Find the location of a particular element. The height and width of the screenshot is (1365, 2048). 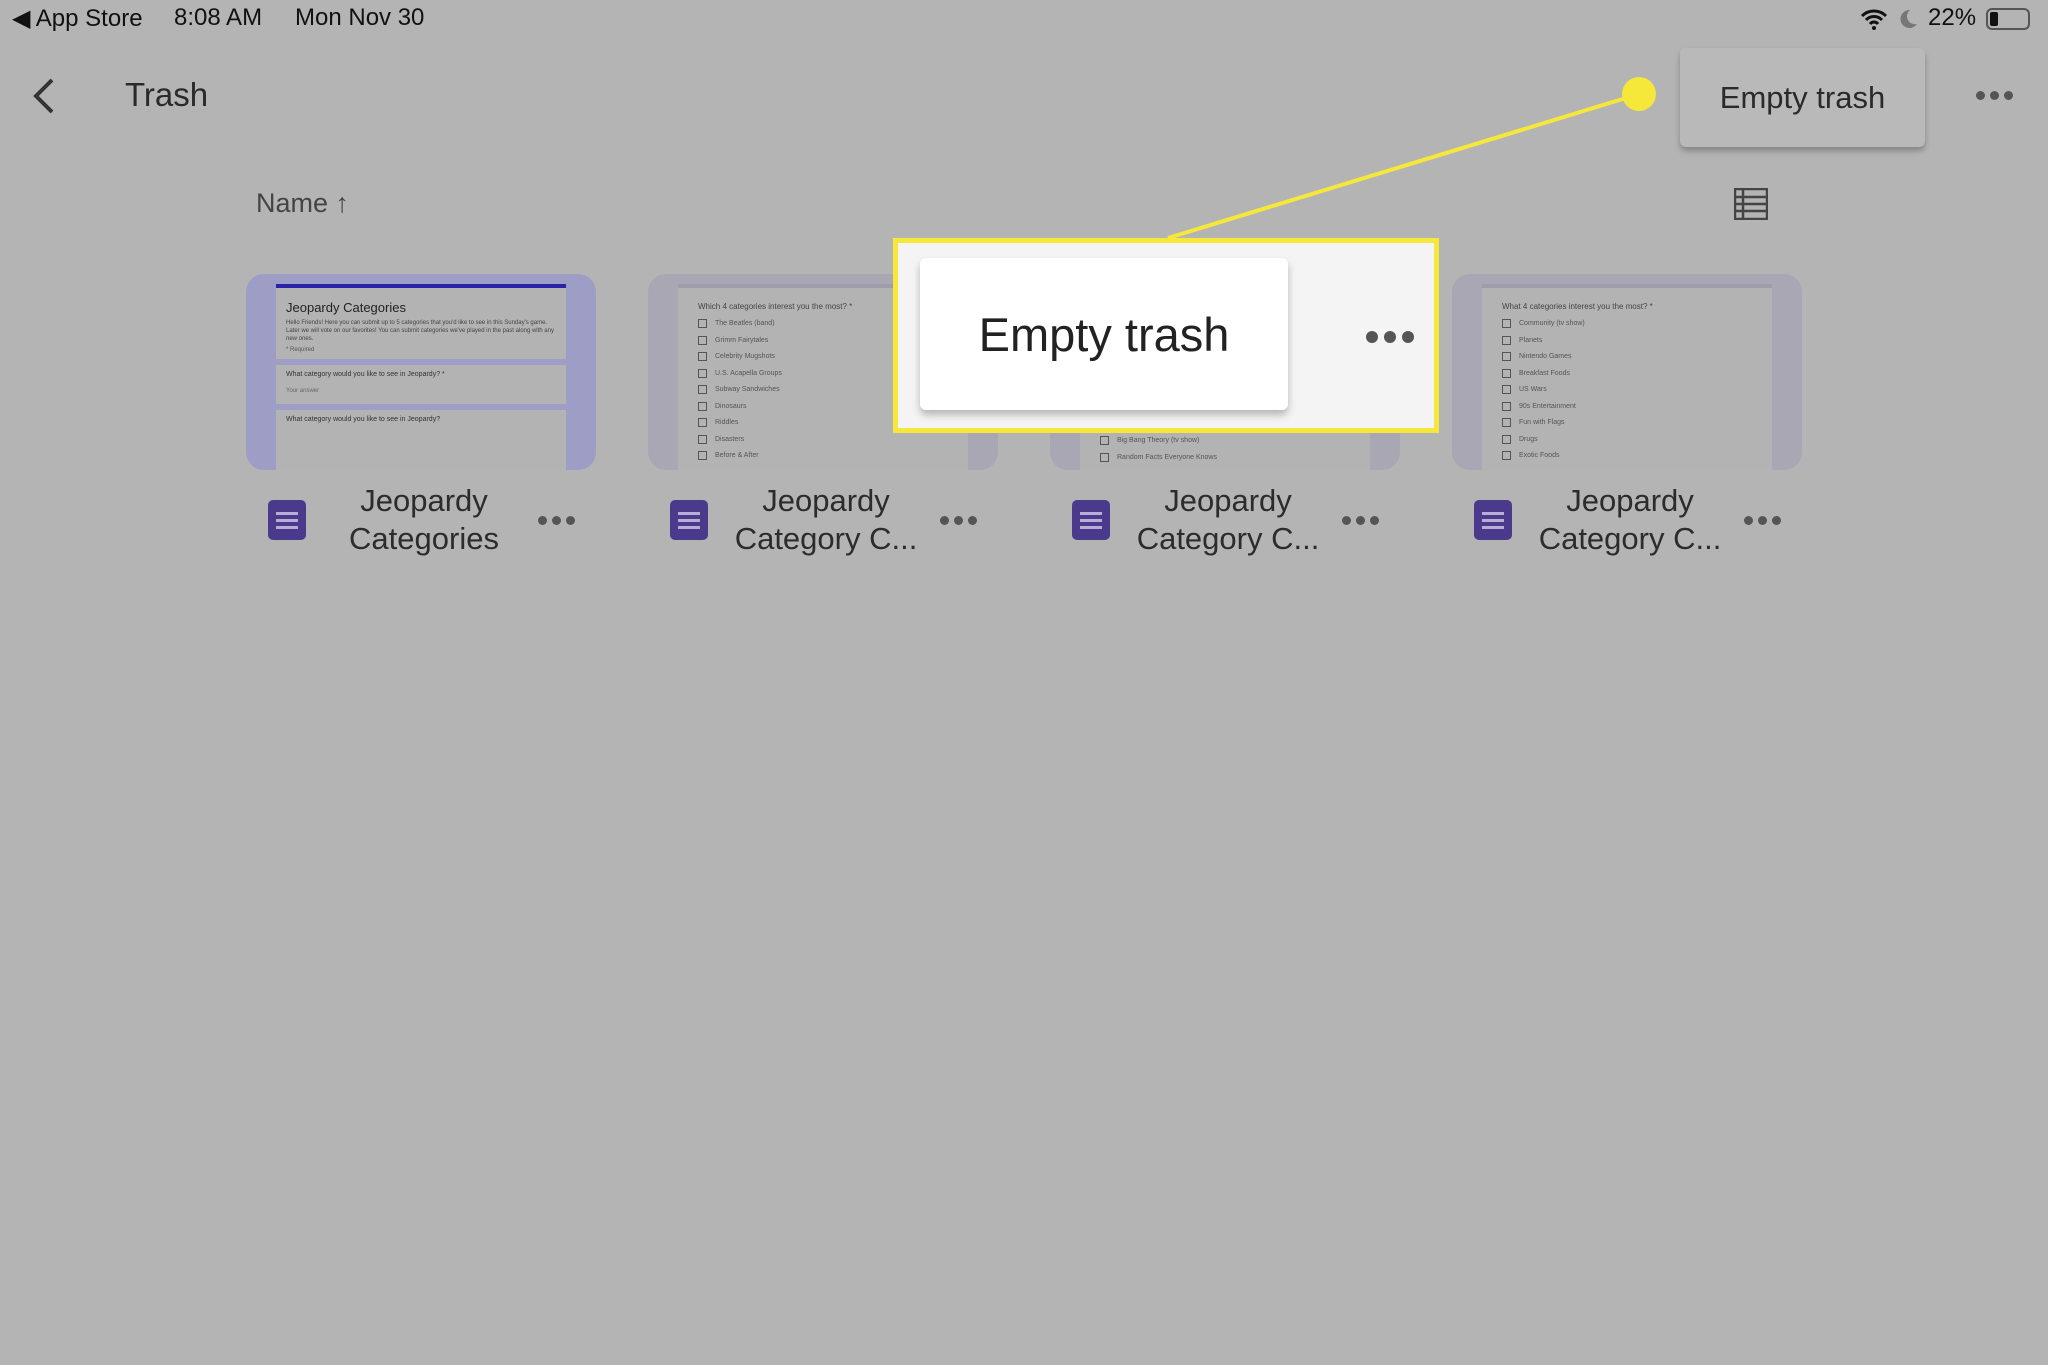

callout-zoom-box: Empty trash is located at coordinates (1166, 335).